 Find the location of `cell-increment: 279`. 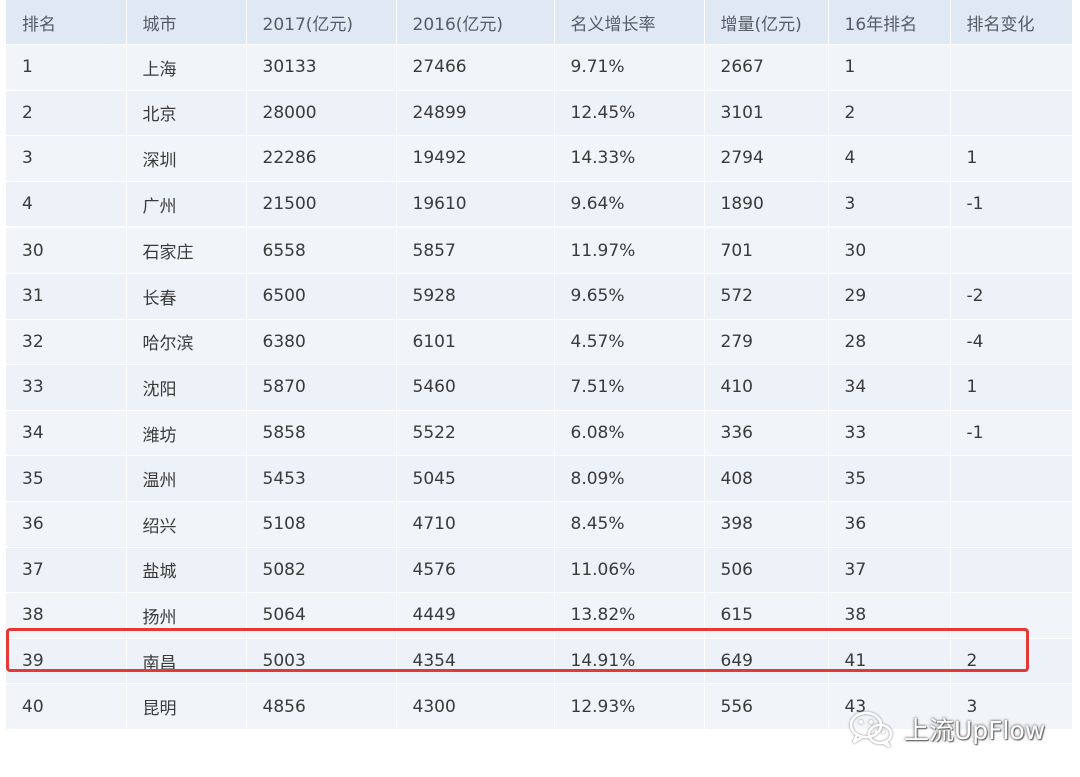

cell-increment: 279 is located at coordinates (766, 342).